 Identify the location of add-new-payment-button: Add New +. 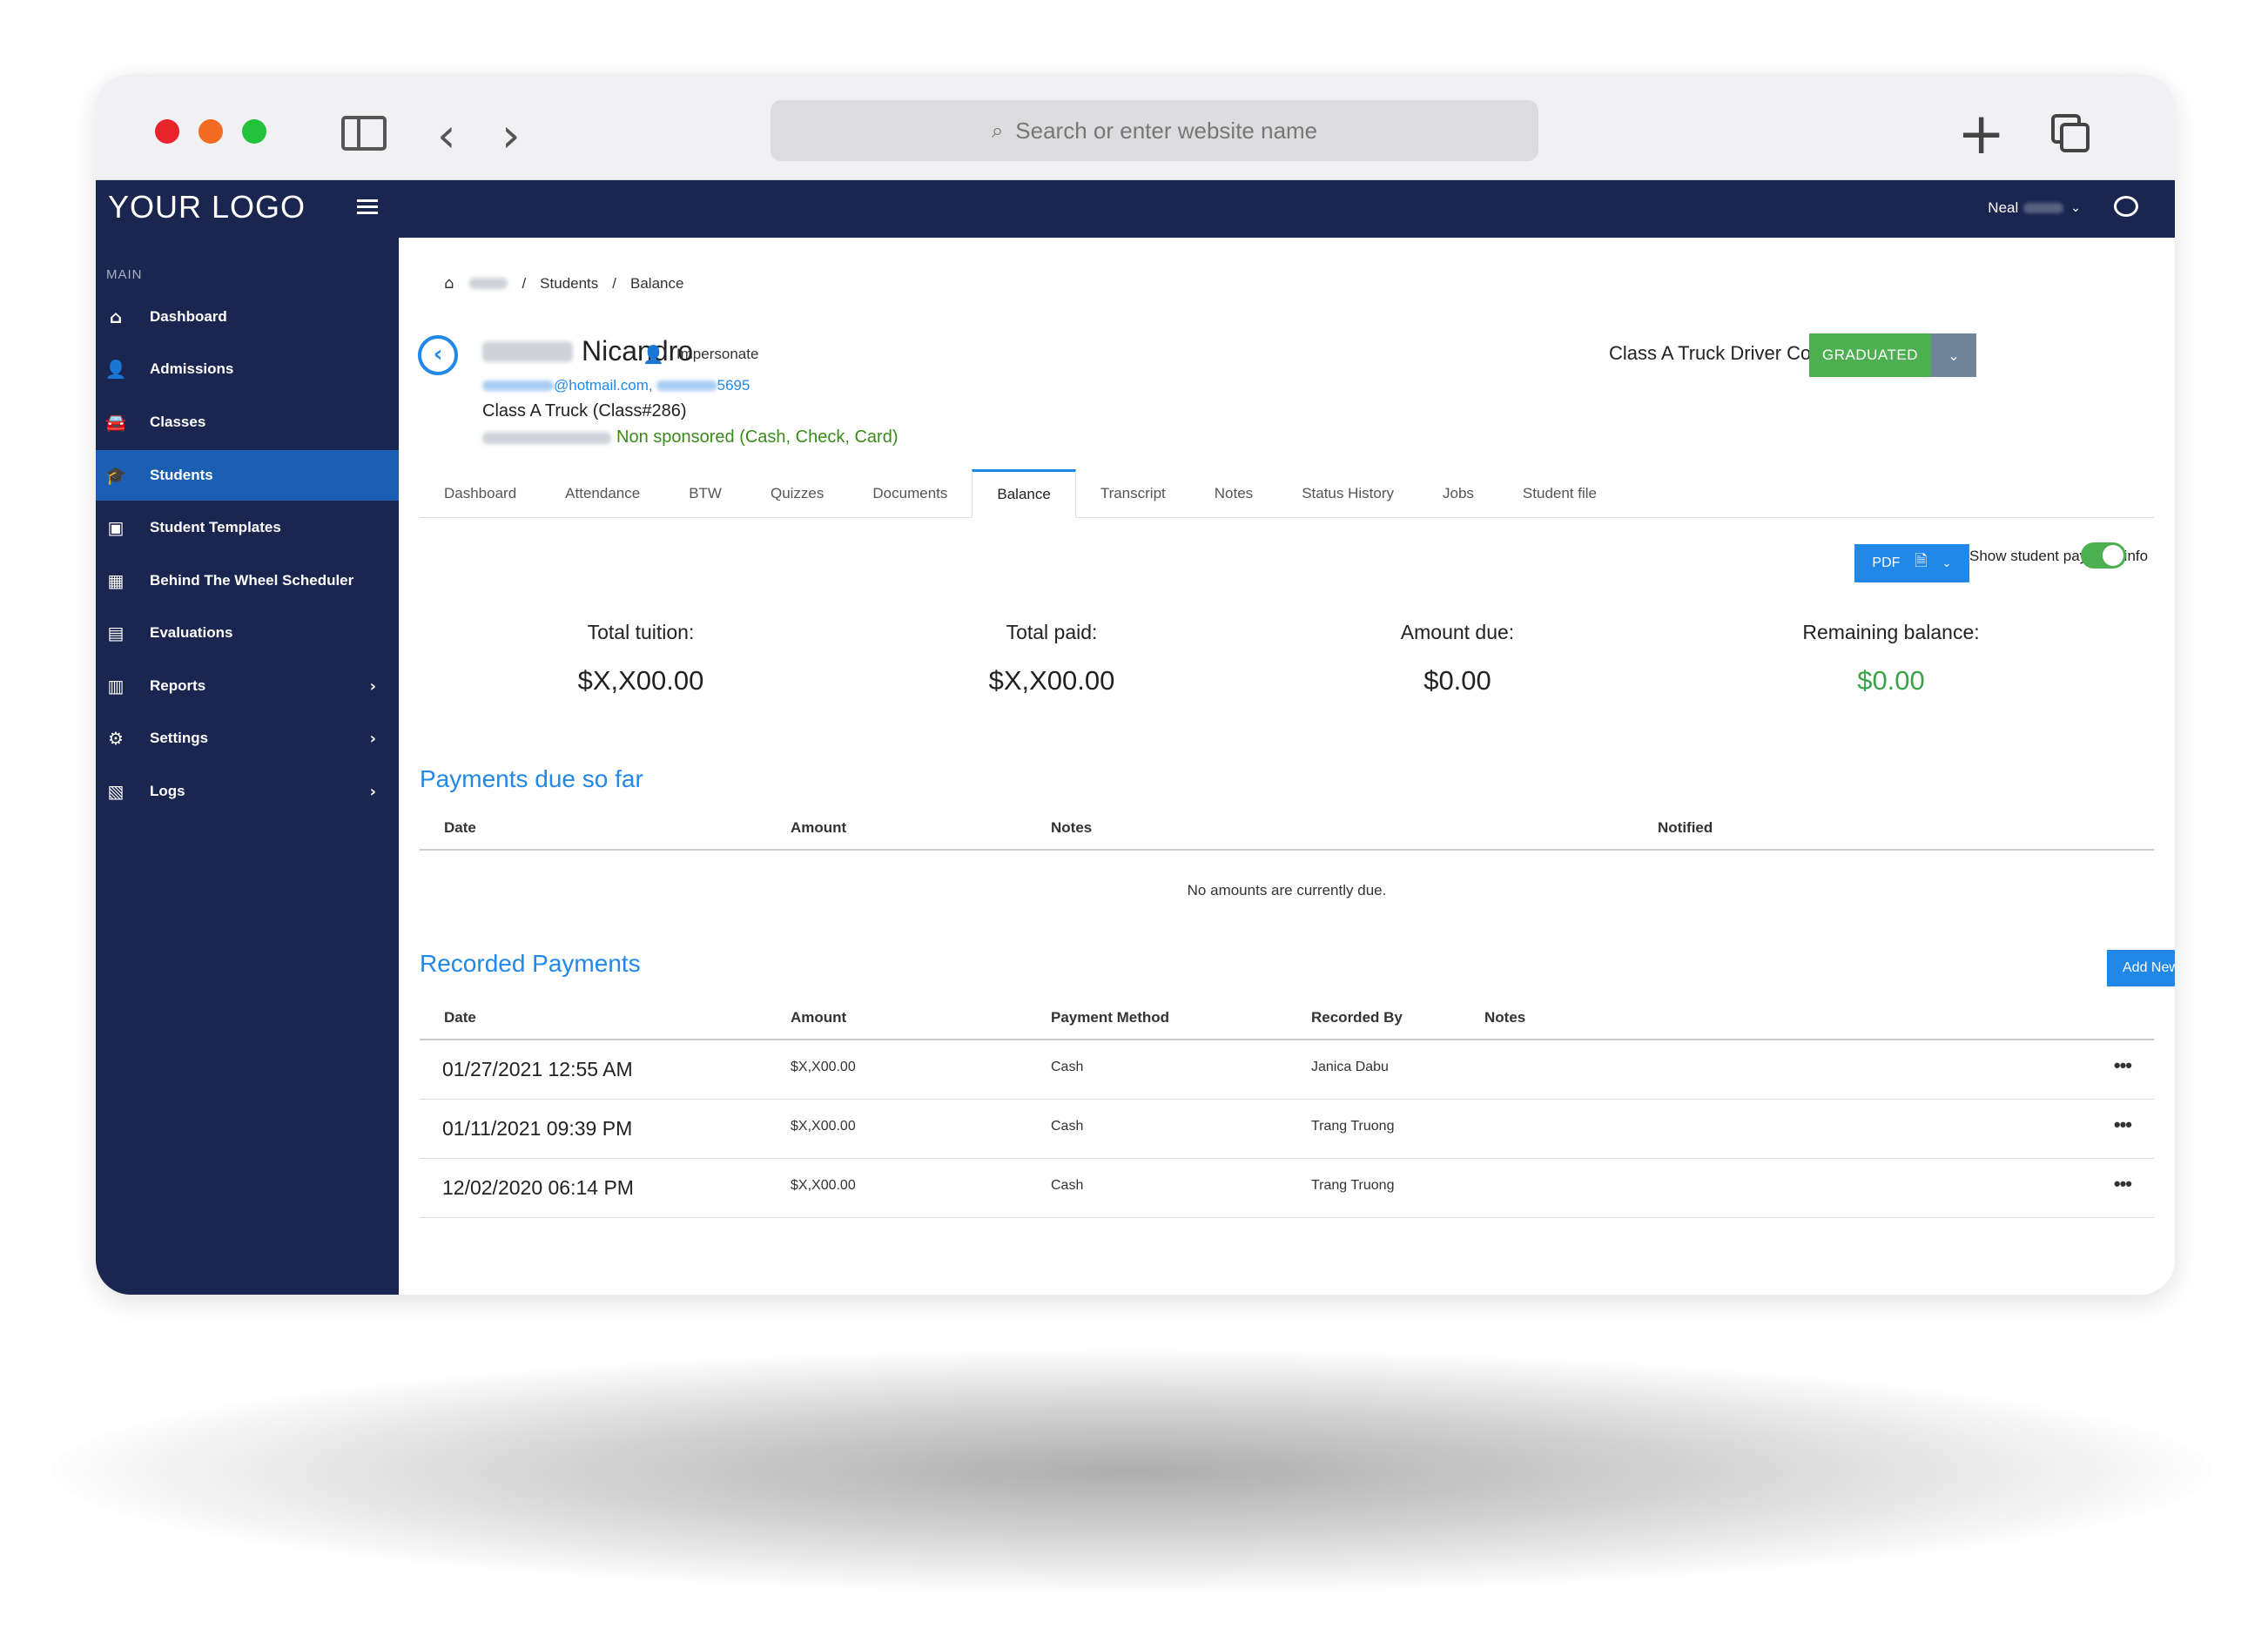
(2141, 968).